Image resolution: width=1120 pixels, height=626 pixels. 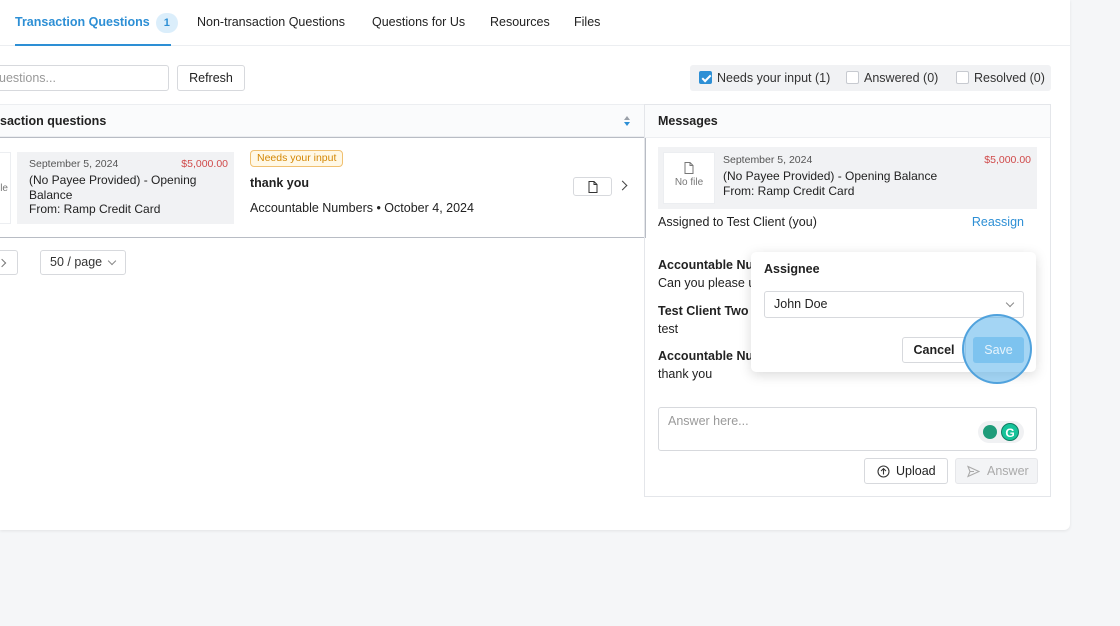 I want to click on filter-needs-input: Needs your input (1), so click(x=764, y=78).